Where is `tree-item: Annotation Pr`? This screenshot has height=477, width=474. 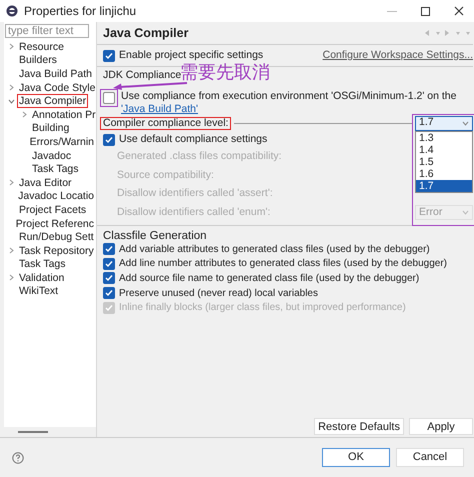 tree-item: Annotation Pr is located at coordinates (64, 115).